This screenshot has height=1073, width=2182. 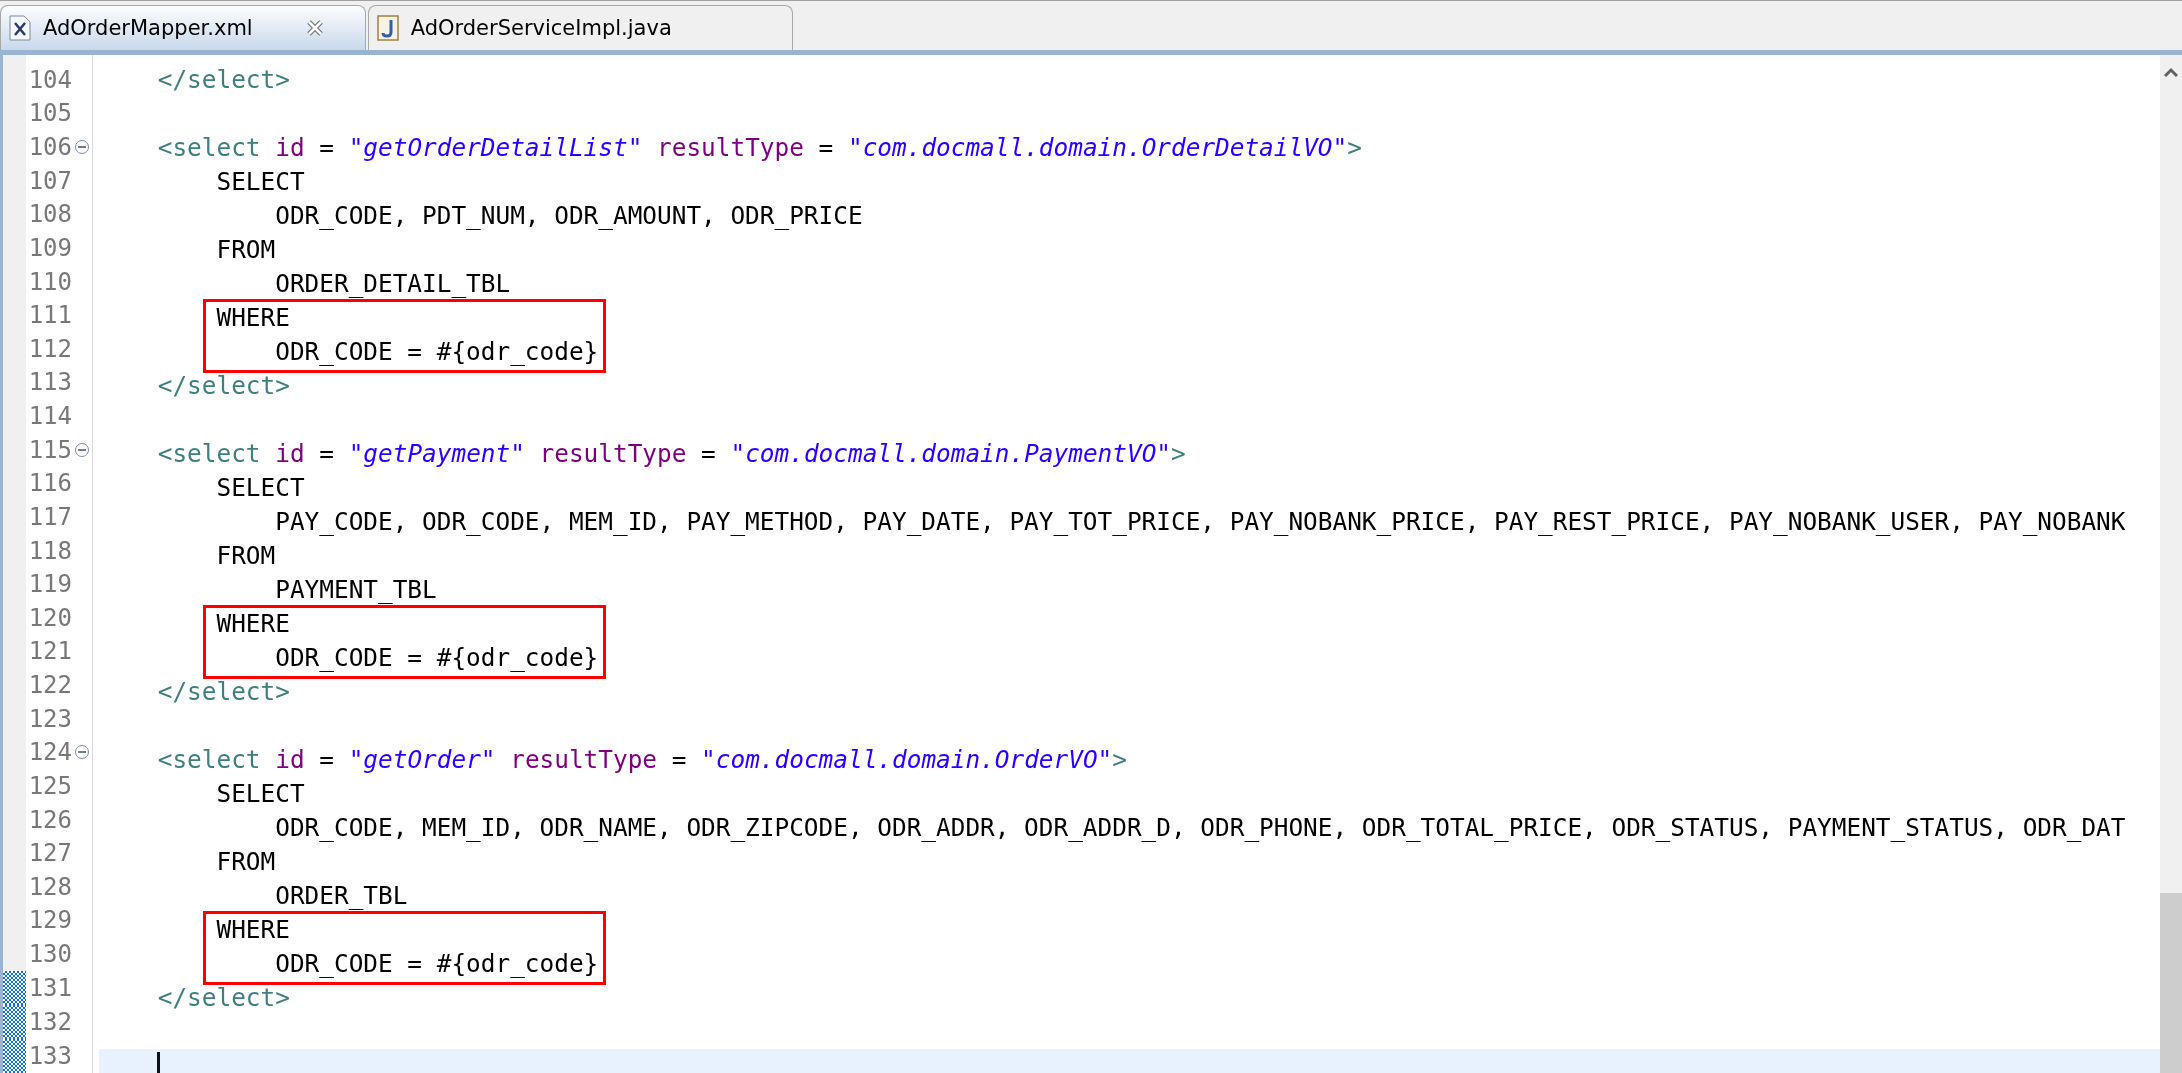 I want to click on line-number: 126, so click(x=49, y=819).